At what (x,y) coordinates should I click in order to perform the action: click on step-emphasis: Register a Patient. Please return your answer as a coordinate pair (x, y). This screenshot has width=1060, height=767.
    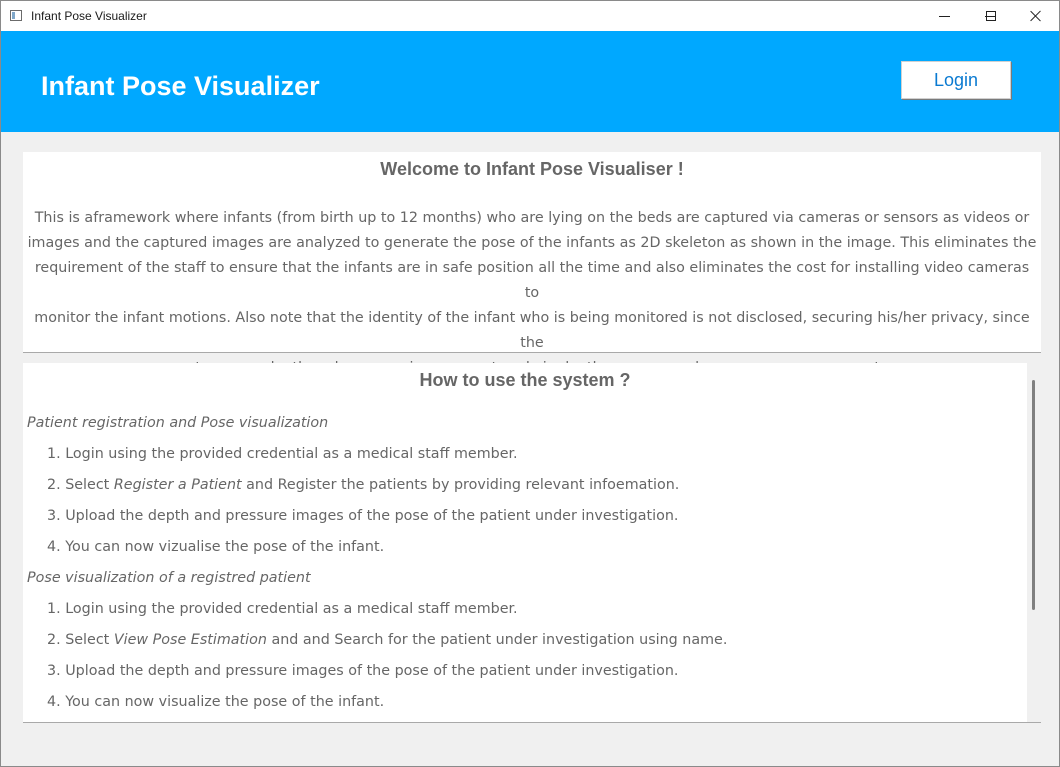
    Looking at the image, I should click on (177, 485).